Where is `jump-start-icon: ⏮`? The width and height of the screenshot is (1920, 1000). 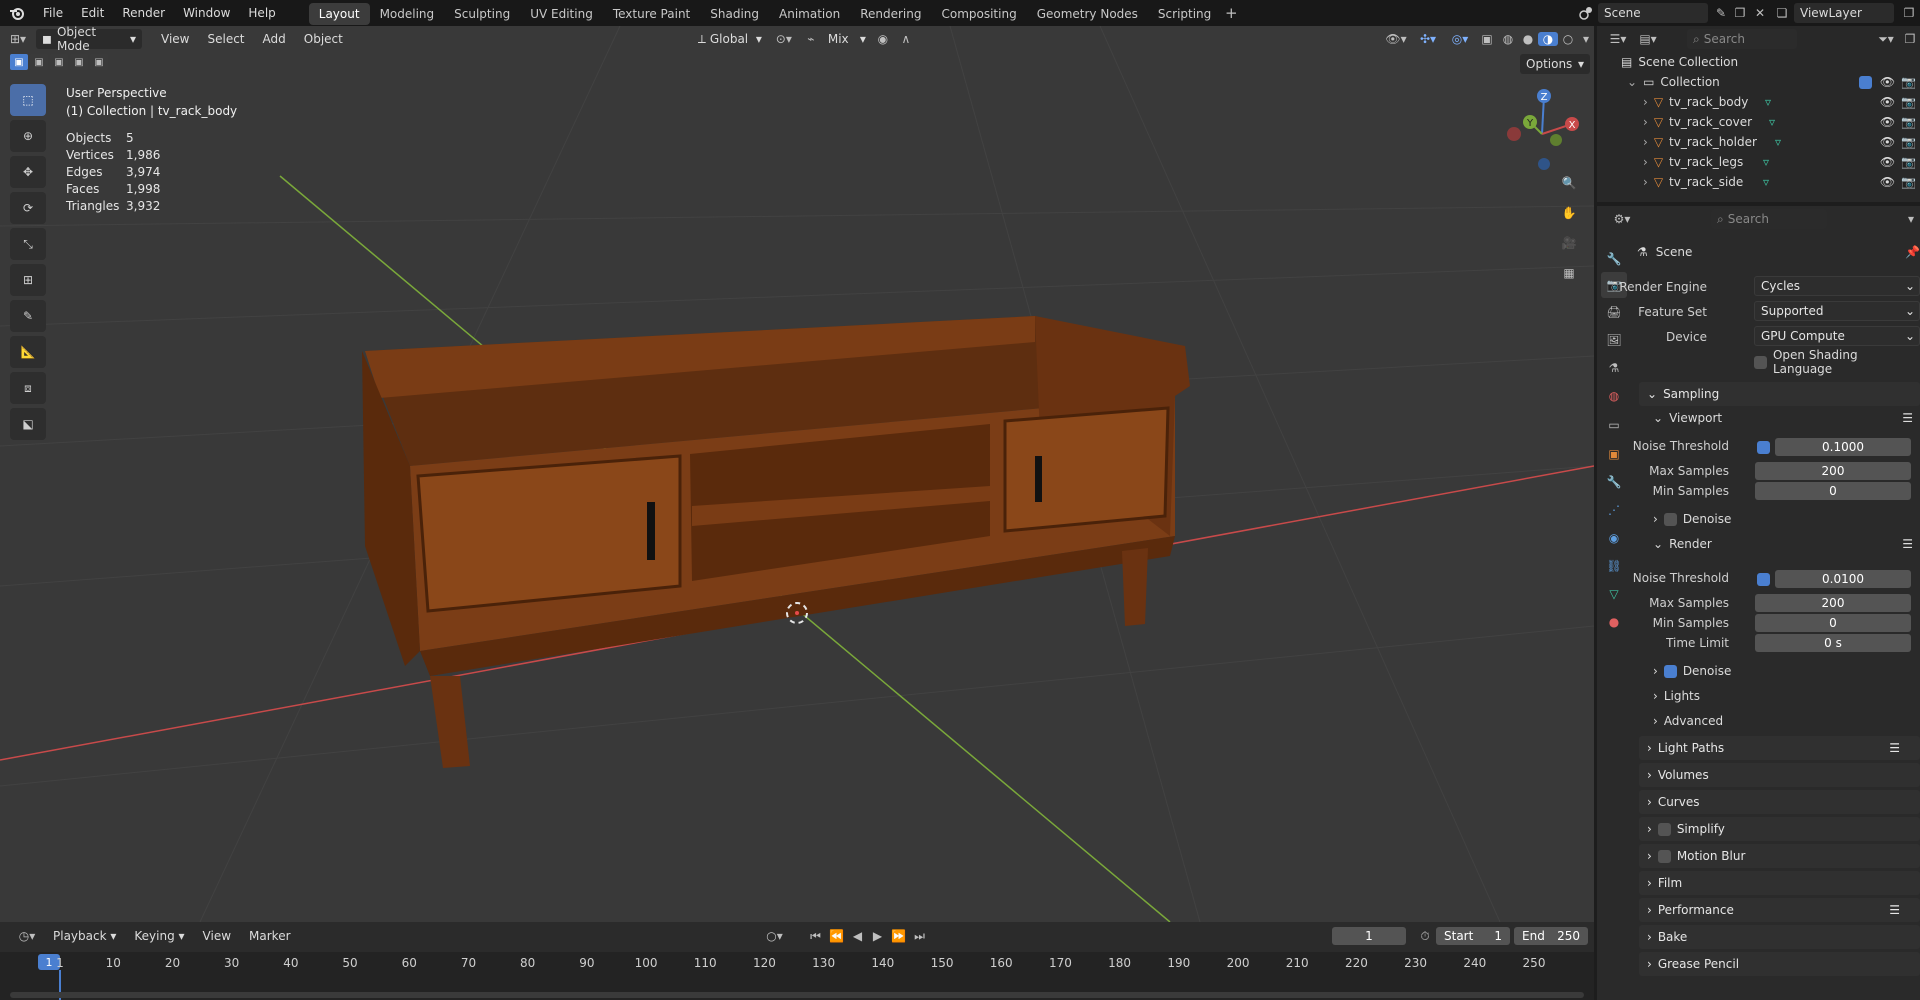 jump-start-icon: ⏮ is located at coordinates (816, 936).